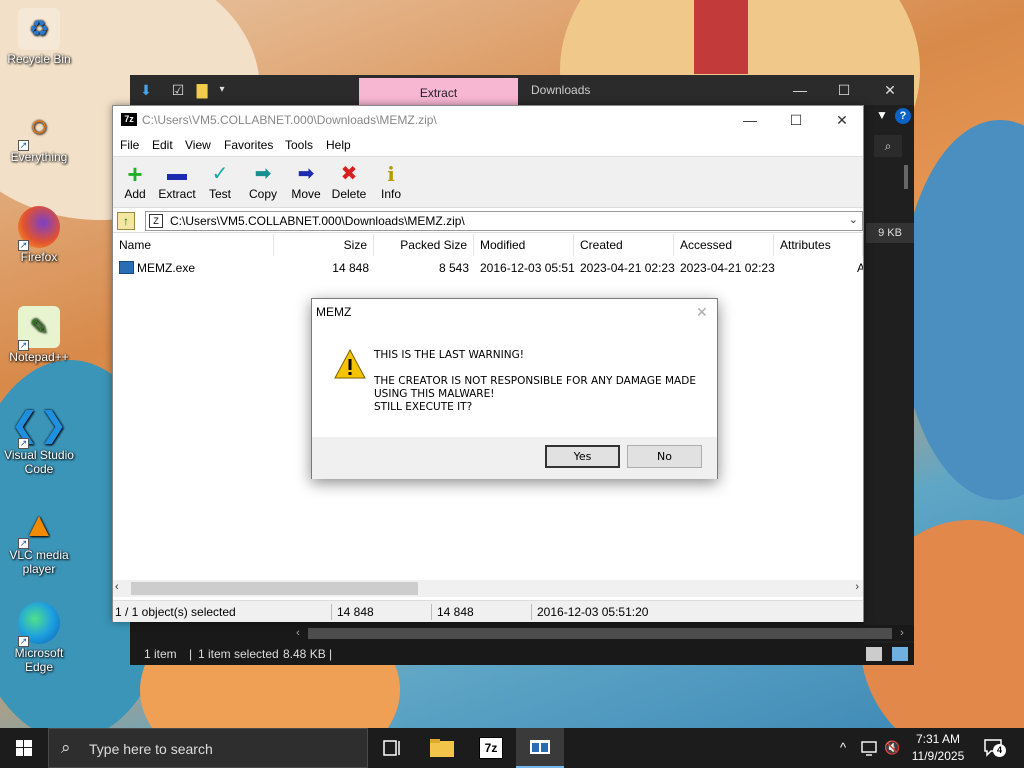 The height and width of the screenshot is (768, 1024). What do you see at coordinates (488, 145) in the screenshot?
I see `menubar: File Edit View Favorites Tools Help` at bounding box center [488, 145].